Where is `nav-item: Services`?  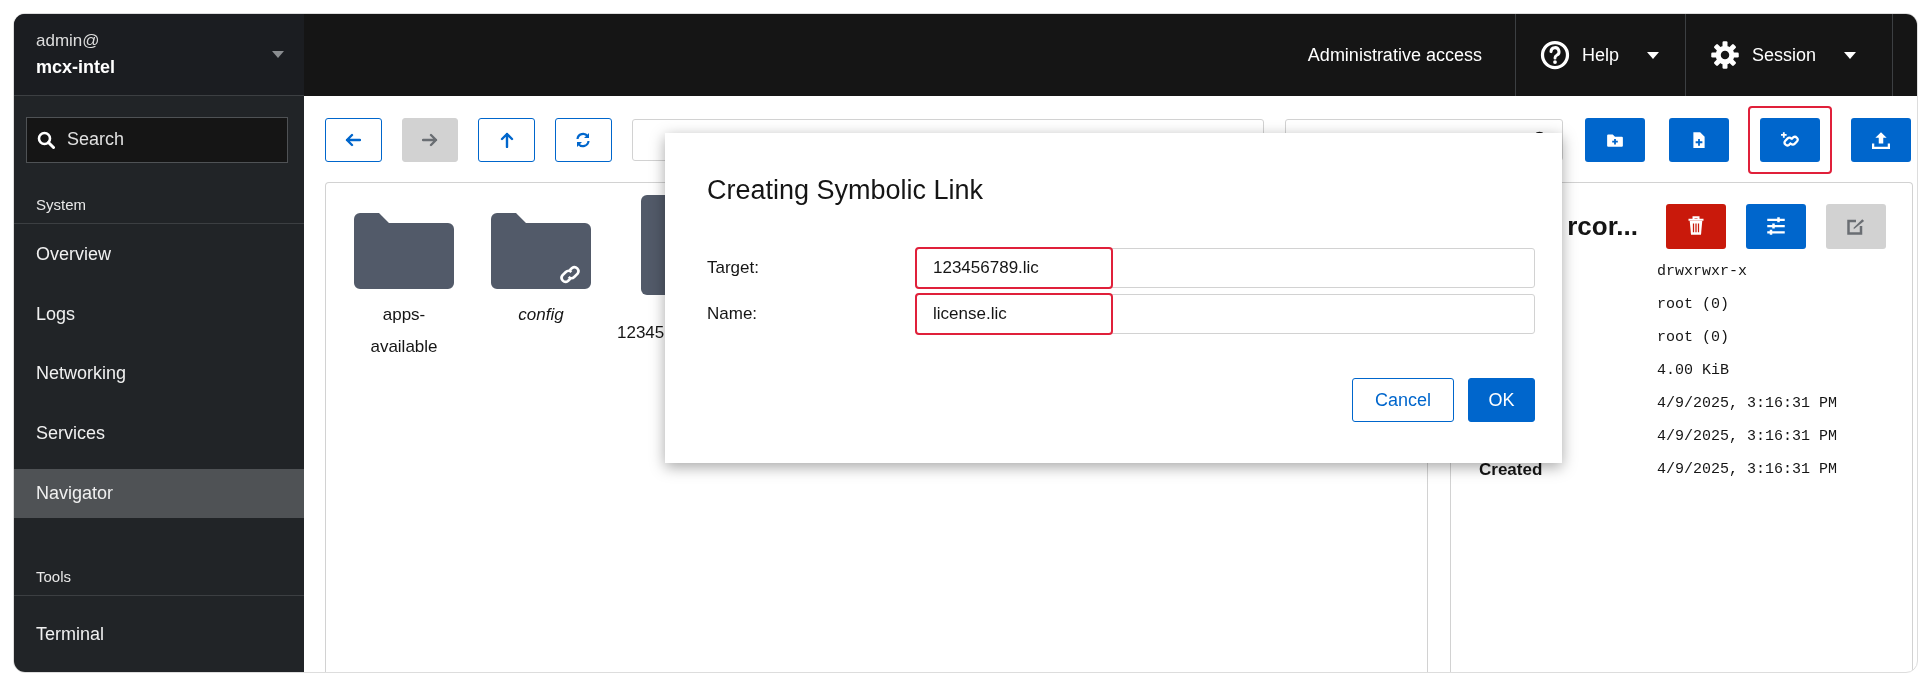 nav-item: Services is located at coordinates (159, 433).